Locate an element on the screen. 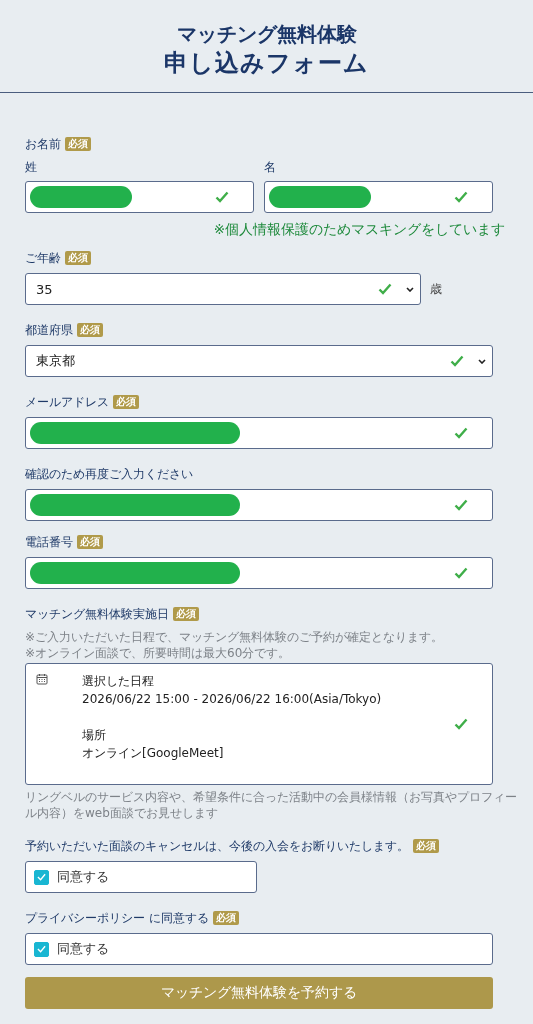 This screenshot has width=533, height=1024. select-field: 東京都 is located at coordinates (259, 361).